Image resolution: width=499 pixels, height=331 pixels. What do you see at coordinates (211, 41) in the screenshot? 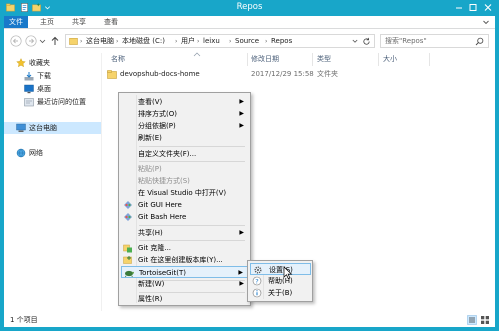
I see `breadcrumb-leixu: leixu` at bounding box center [211, 41].